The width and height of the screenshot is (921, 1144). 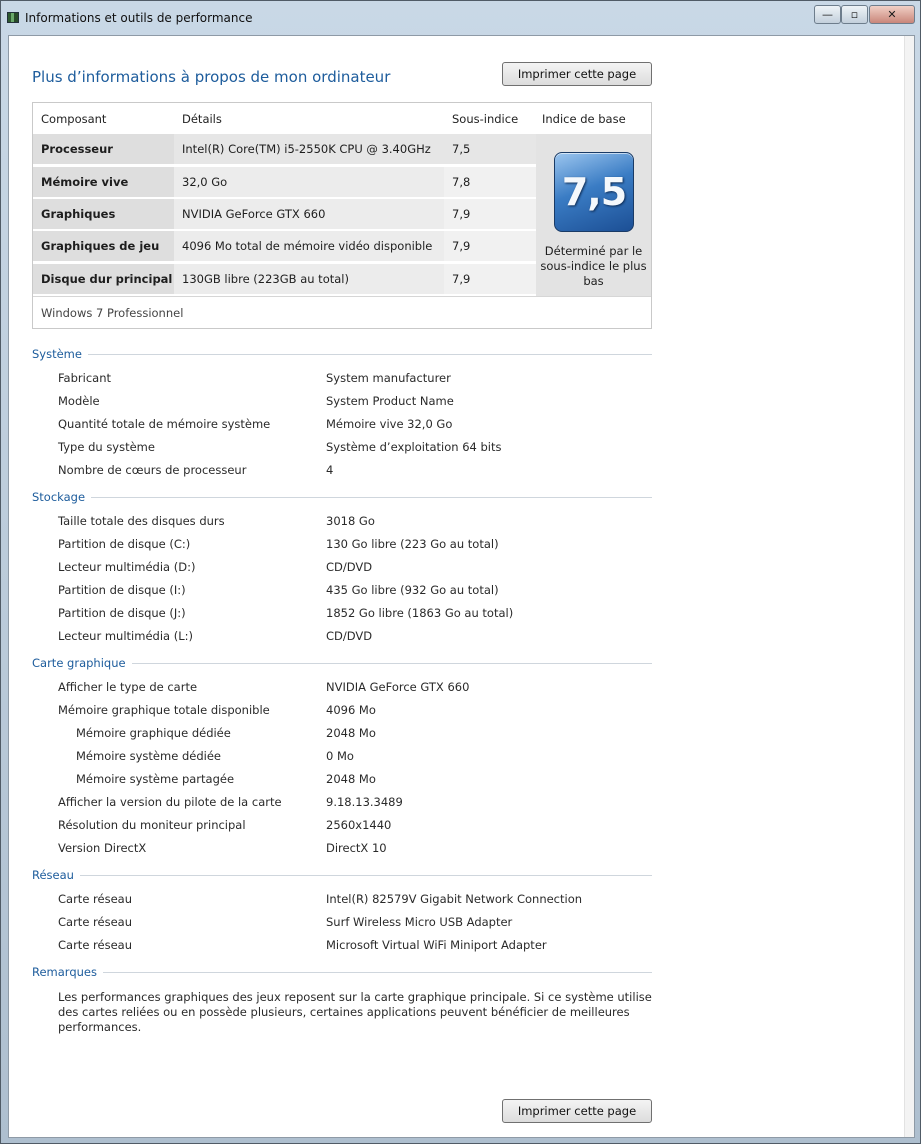 What do you see at coordinates (309, 214) in the screenshot?
I see `score-row-details: NVIDIA GeForce GTX 660` at bounding box center [309, 214].